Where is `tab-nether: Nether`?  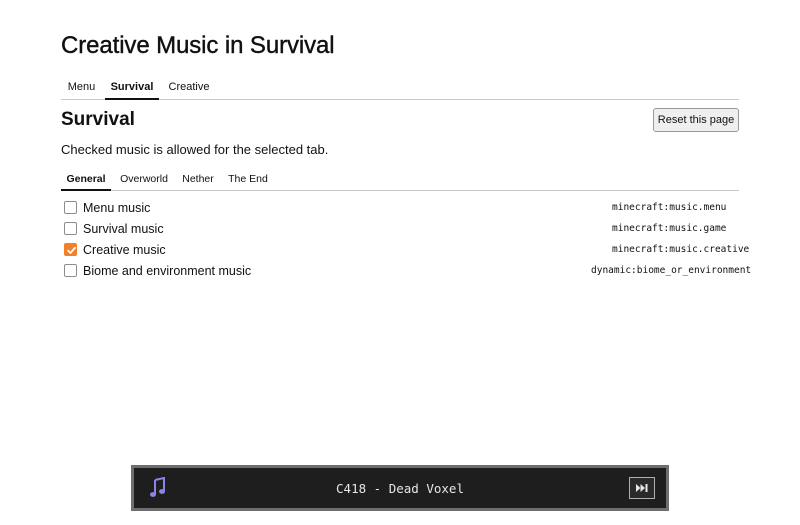 tab-nether: Nether is located at coordinates (198, 179).